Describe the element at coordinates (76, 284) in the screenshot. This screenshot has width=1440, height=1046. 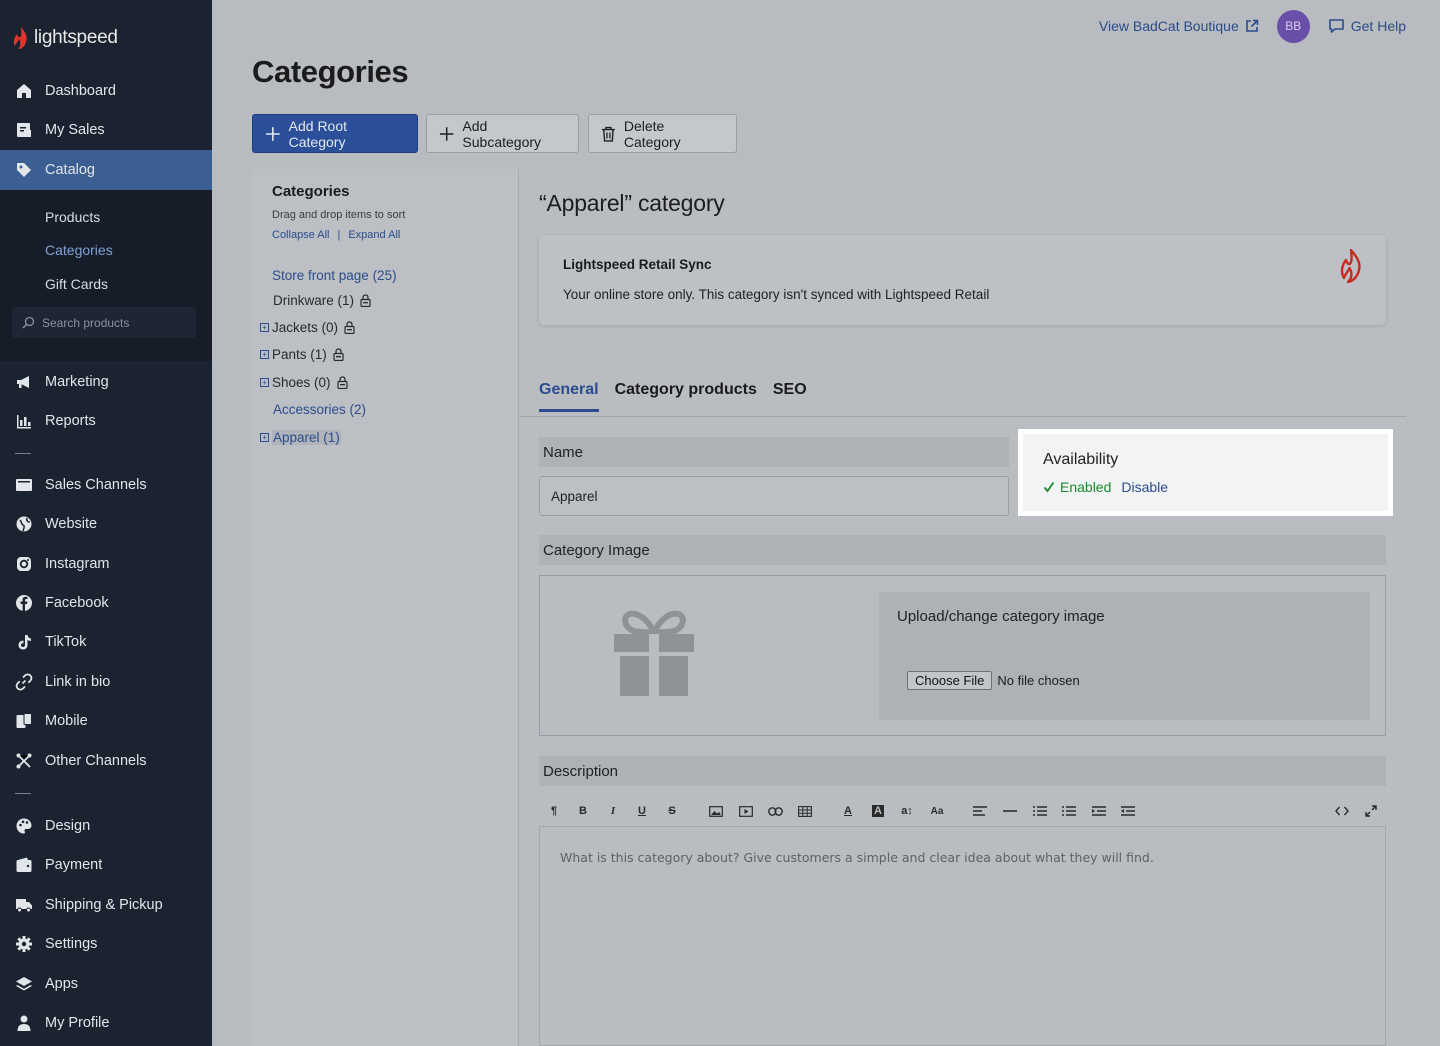
I see `sub-gift-cards: Gift Cards` at that location.